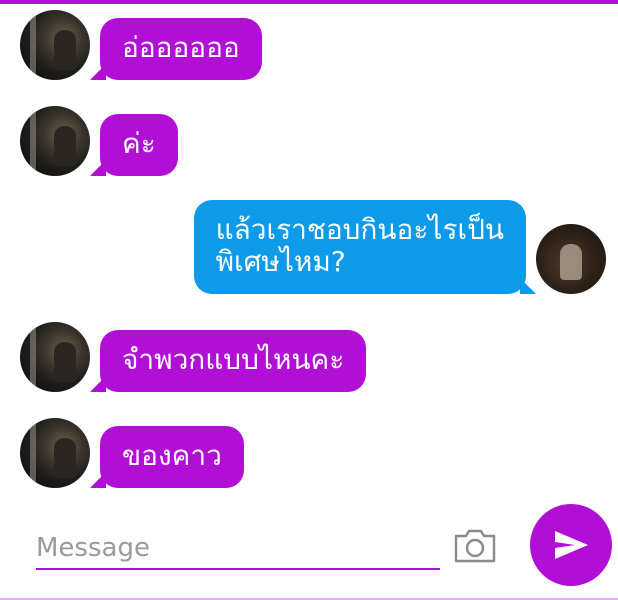 This screenshot has height=600, width=618. I want to click on received-message-bubble: ค่ะ, so click(134, 145).